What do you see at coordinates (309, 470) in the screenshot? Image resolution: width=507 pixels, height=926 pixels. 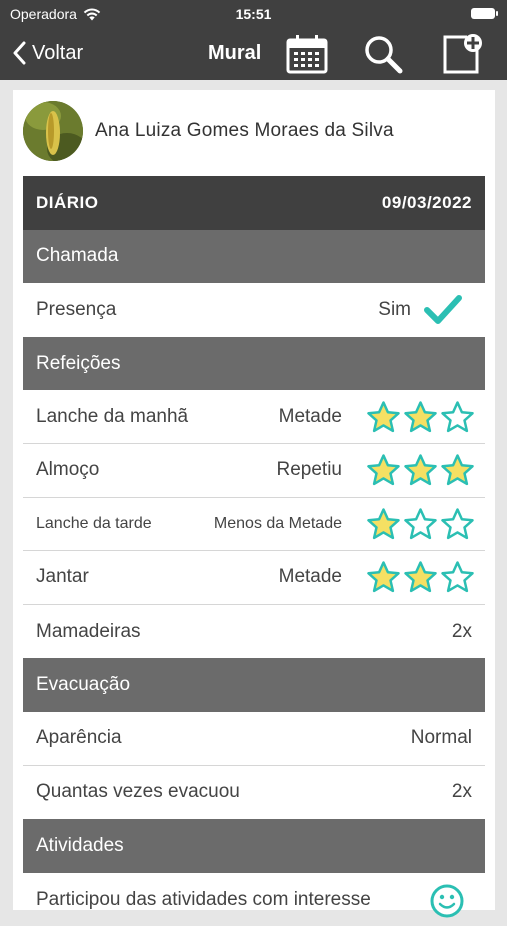 I see `meal-value: Repetiu` at bounding box center [309, 470].